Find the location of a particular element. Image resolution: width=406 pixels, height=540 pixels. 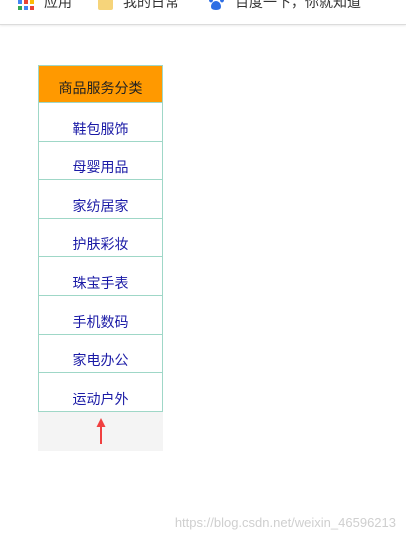

bookmark-apps-label: 应用 is located at coordinates (58, 5).